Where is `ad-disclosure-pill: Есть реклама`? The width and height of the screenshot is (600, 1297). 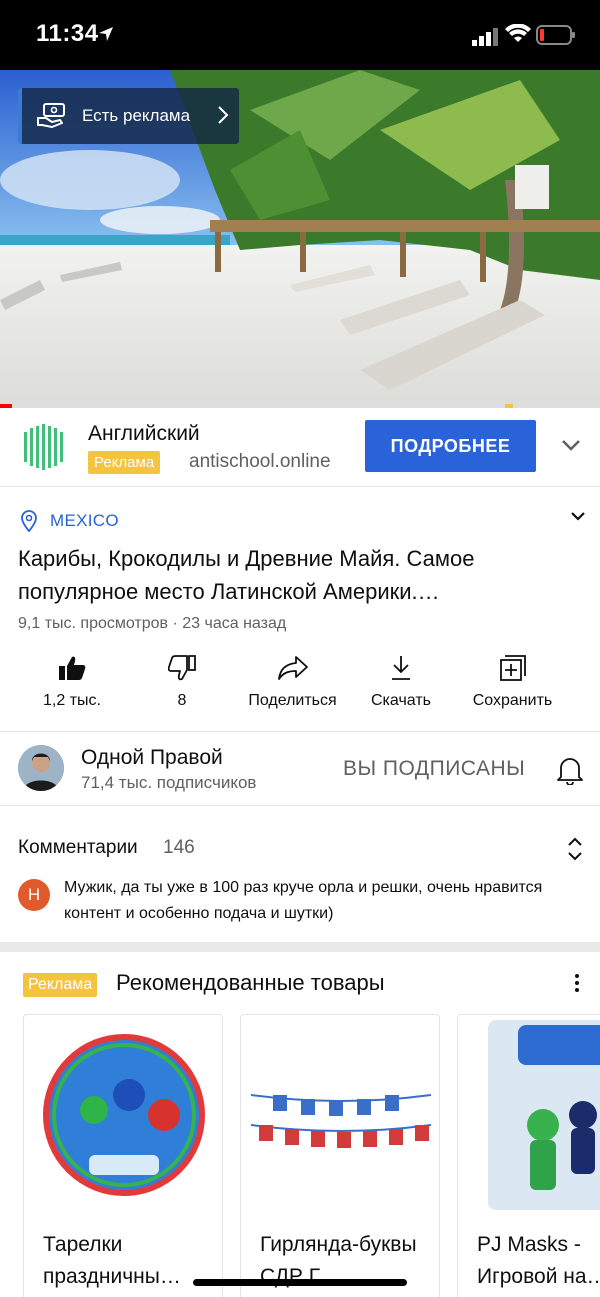
ad-disclosure-pill: Есть реклама is located at coordinates (128, 116).